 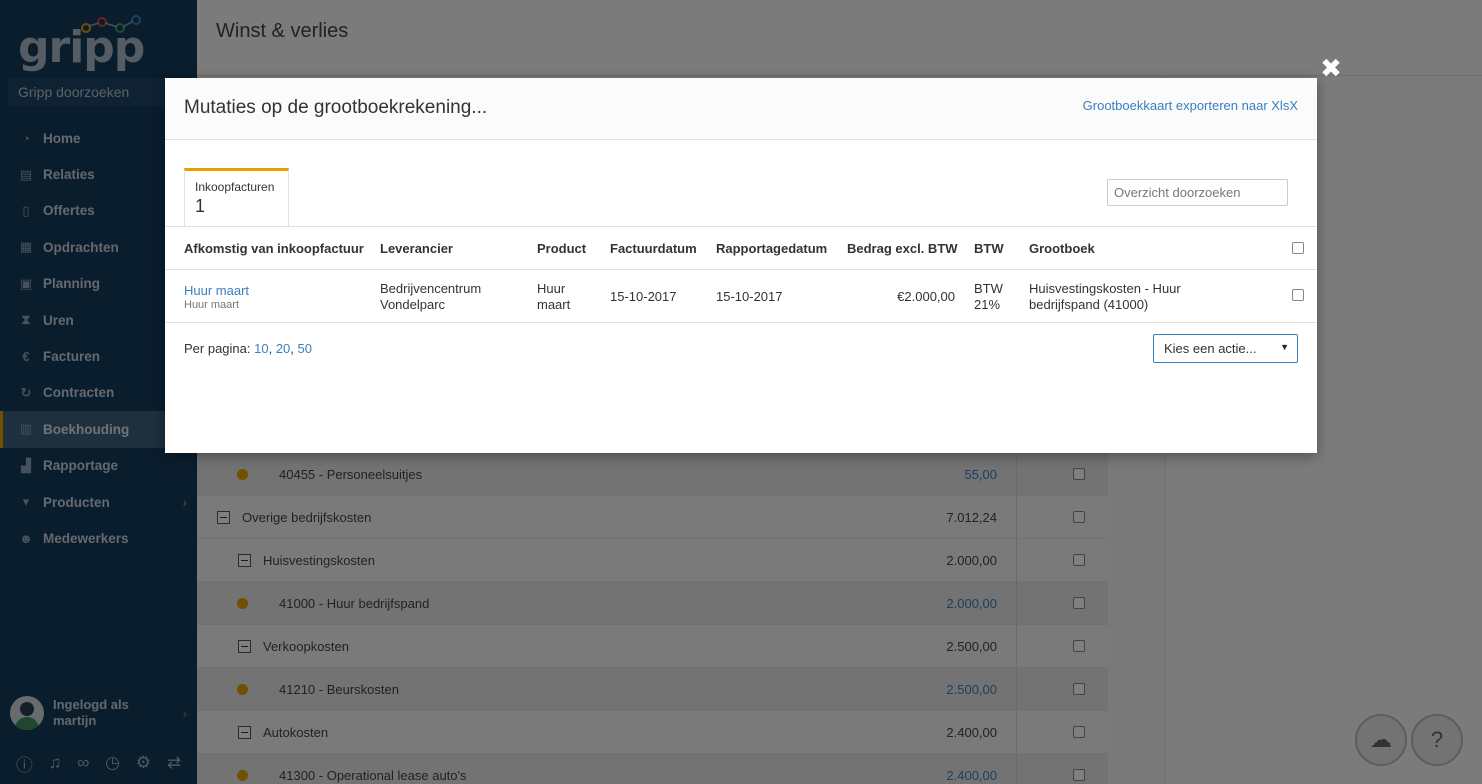 What do you see at coordinates (200, 206) in the screenshot?
I see `tab-count: 1` at bounding box center [200, 206].